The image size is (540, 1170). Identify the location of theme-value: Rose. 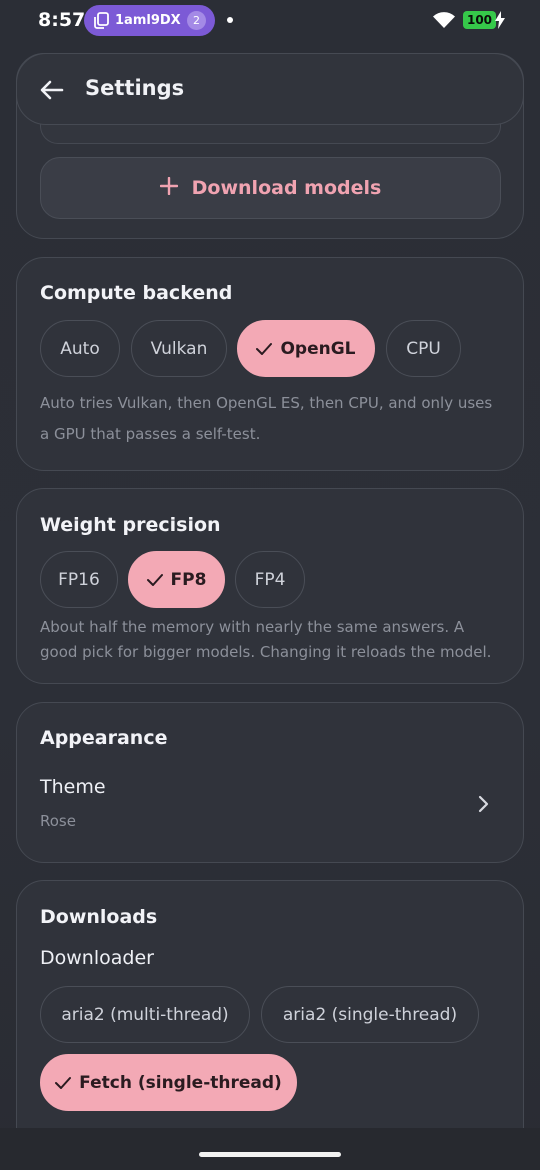
(58, 821).